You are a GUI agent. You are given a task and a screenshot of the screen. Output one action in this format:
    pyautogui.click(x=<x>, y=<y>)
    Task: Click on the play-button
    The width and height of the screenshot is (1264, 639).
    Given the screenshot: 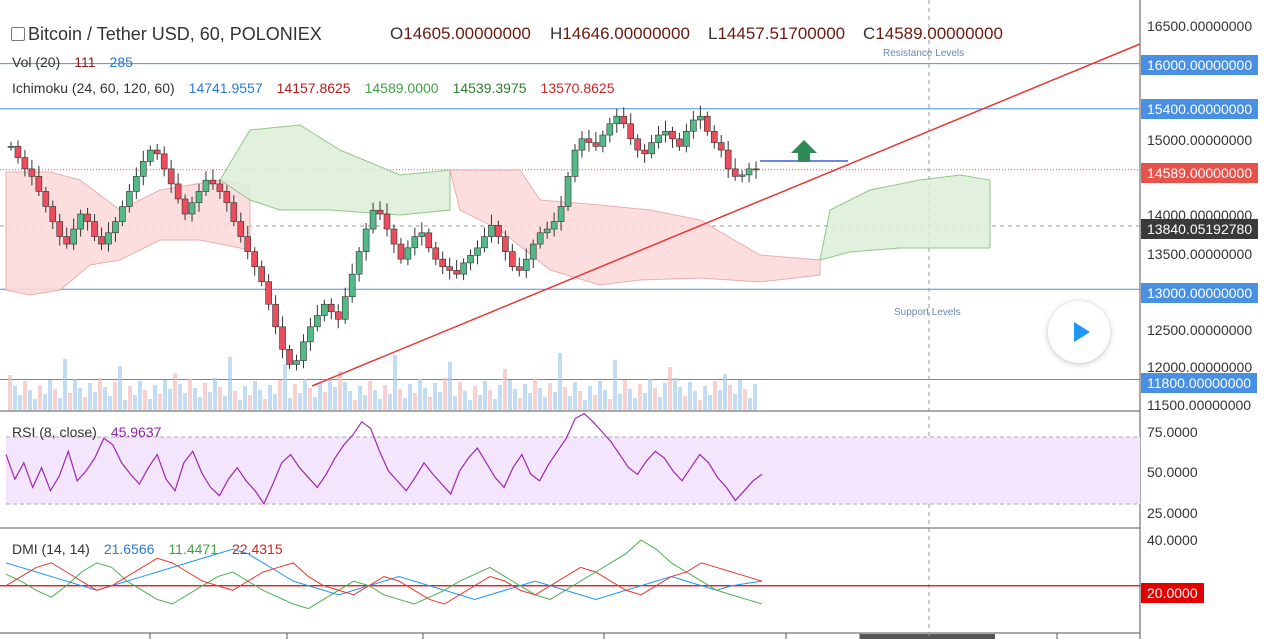 What is the action you would take?
    pyautogui.click(x=1079, y=332)
    